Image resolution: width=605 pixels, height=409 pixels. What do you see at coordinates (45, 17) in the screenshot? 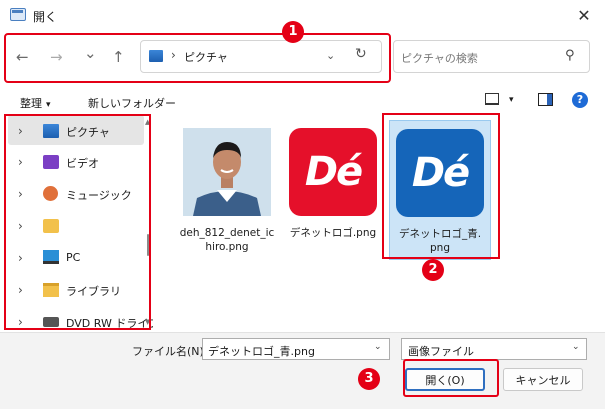
I see `window-title: 開く` at bounding box center [45, 17].